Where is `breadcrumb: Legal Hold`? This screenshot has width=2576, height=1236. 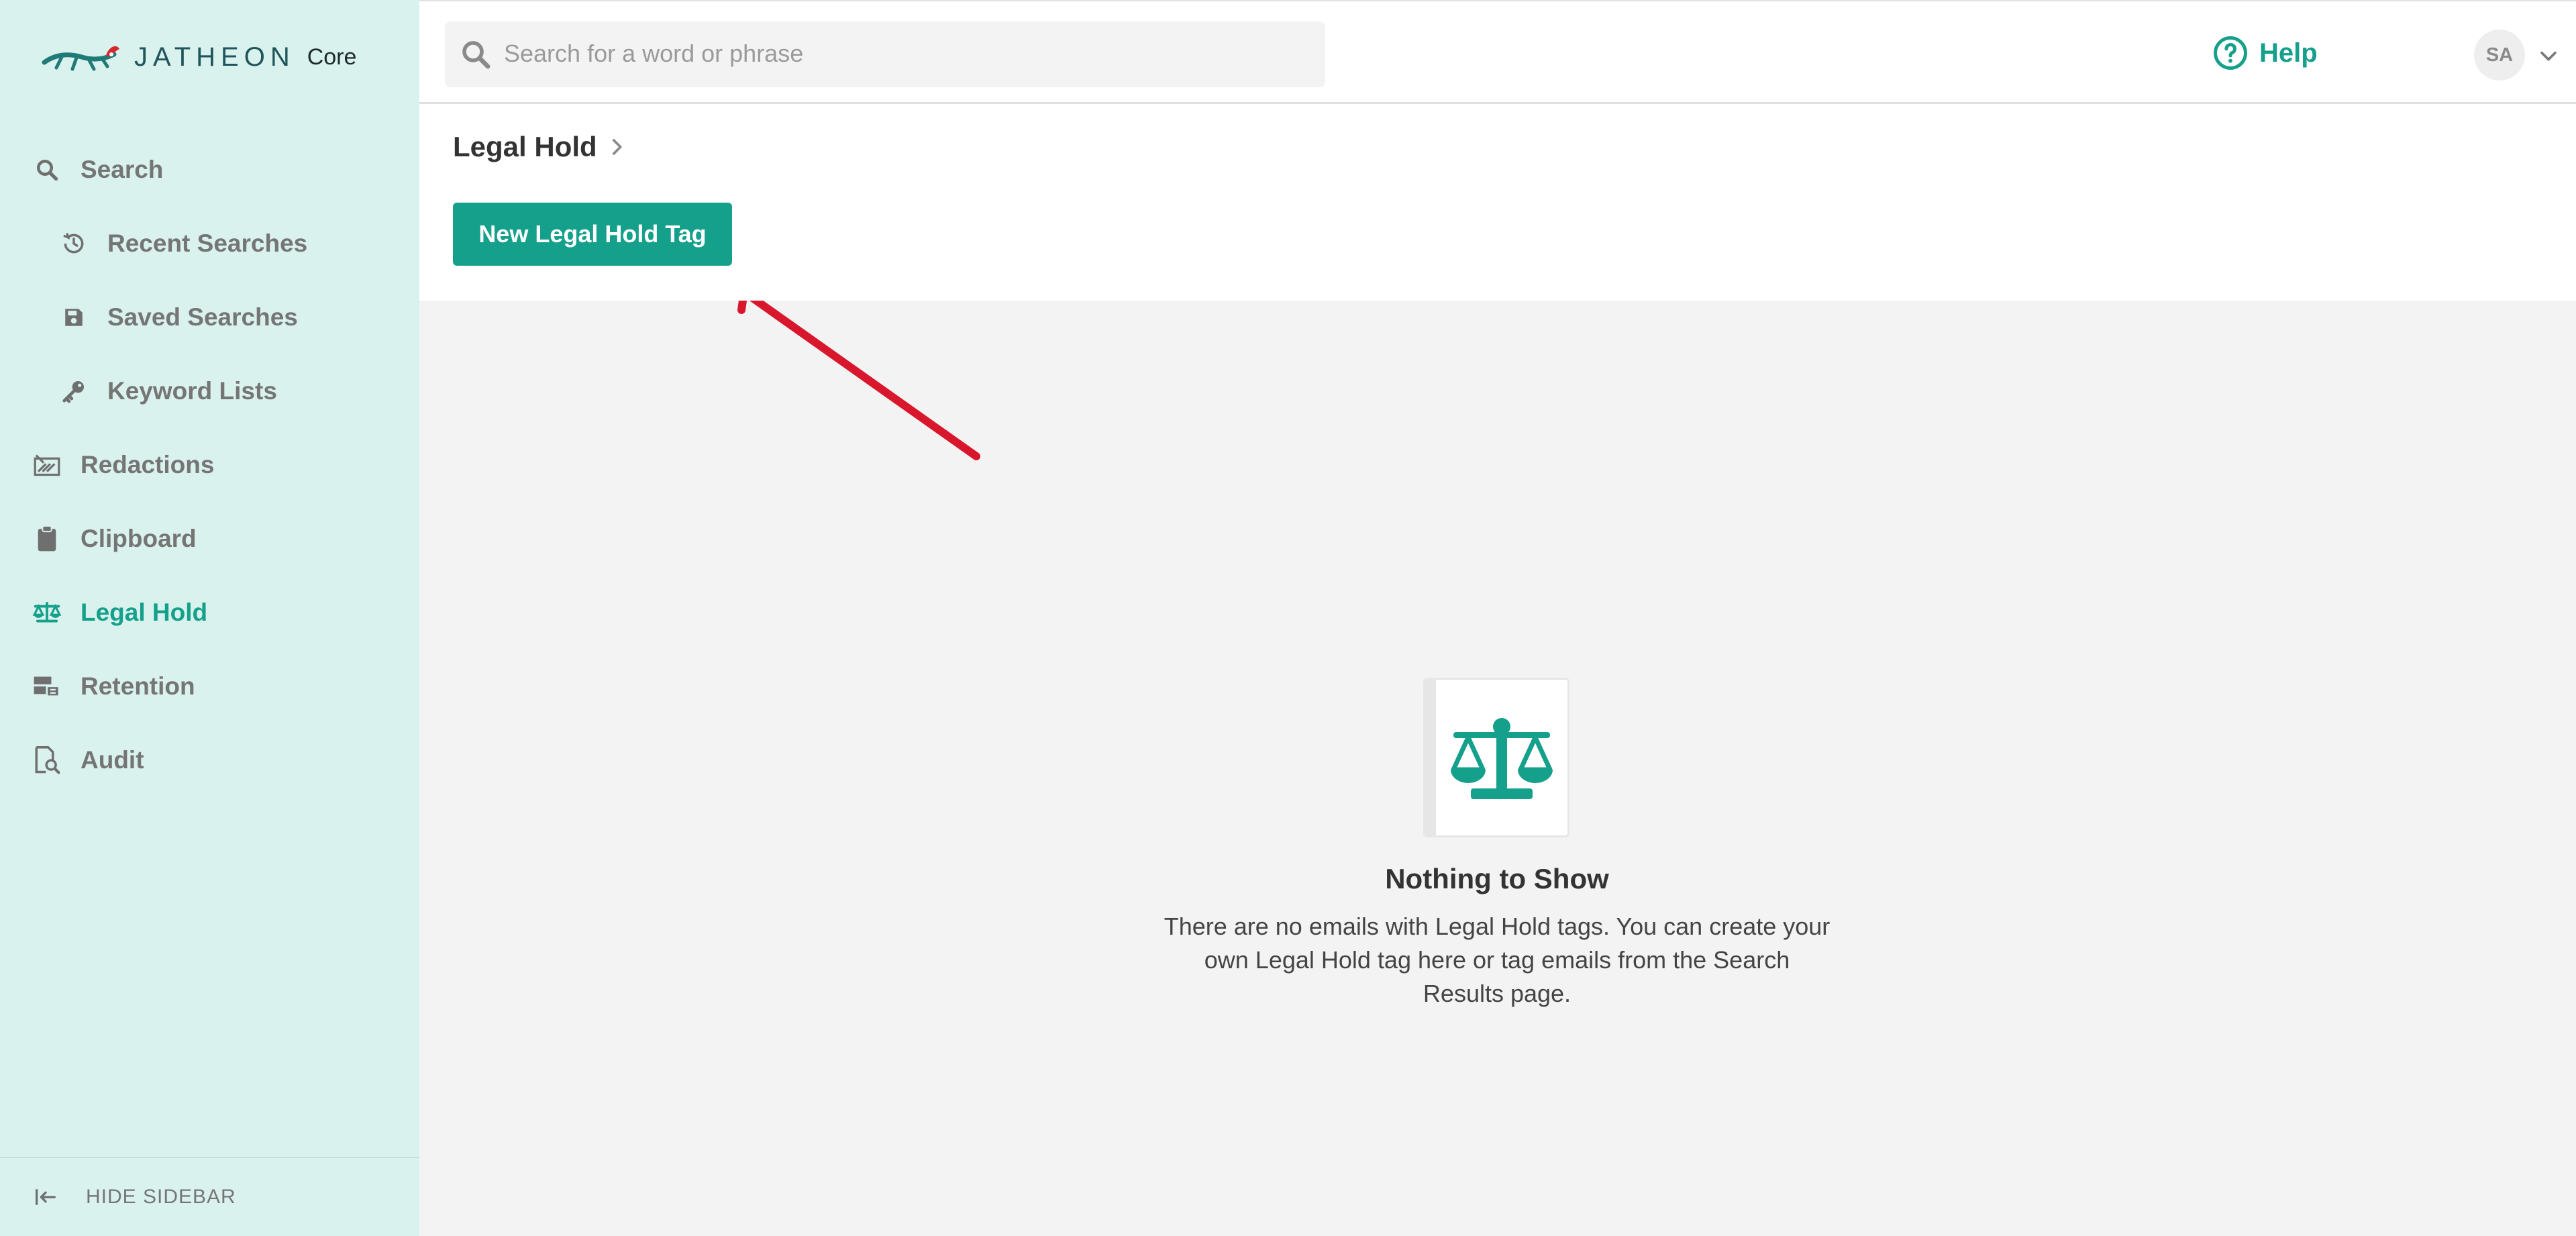 breadcrumb: Legal Hold is located at coordinates (540, 147).